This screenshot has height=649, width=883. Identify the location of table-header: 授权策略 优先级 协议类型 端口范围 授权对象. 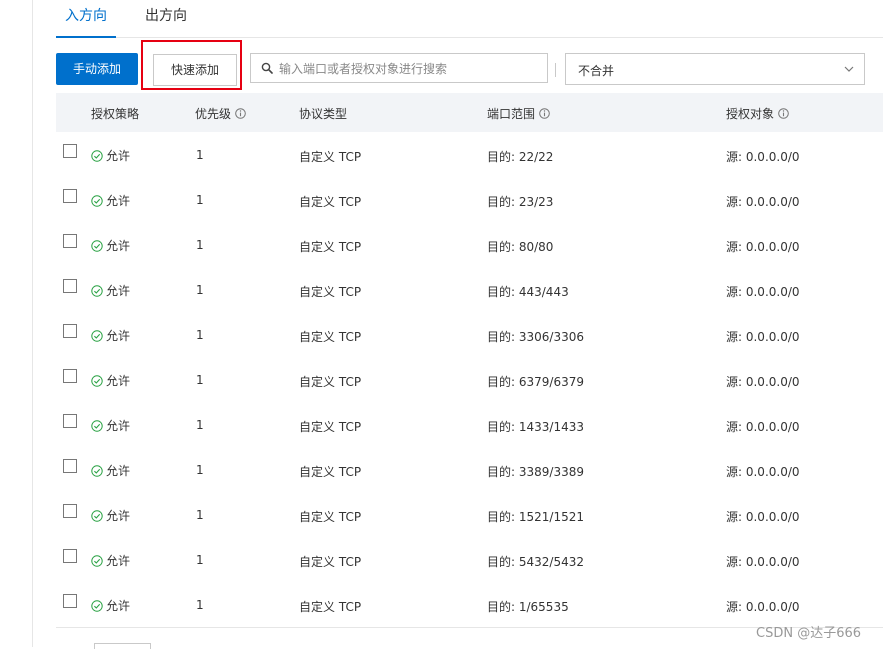
(469, 113).